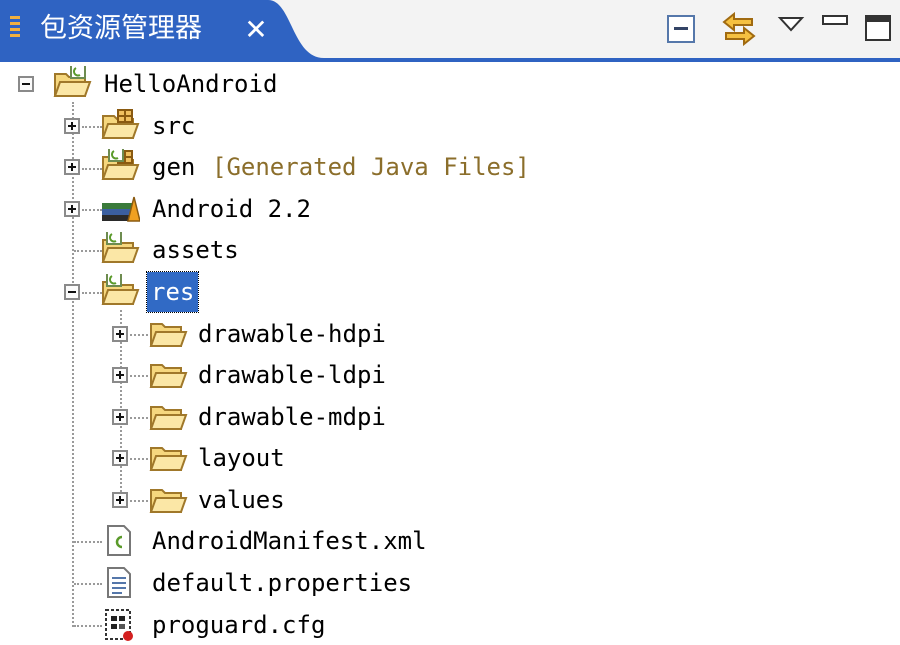 This screenshot has width=900, height=645. Describe the element at coordinates (231, 209) in the screenshot. I see `tree-item-label: Android 2.2` at that location.